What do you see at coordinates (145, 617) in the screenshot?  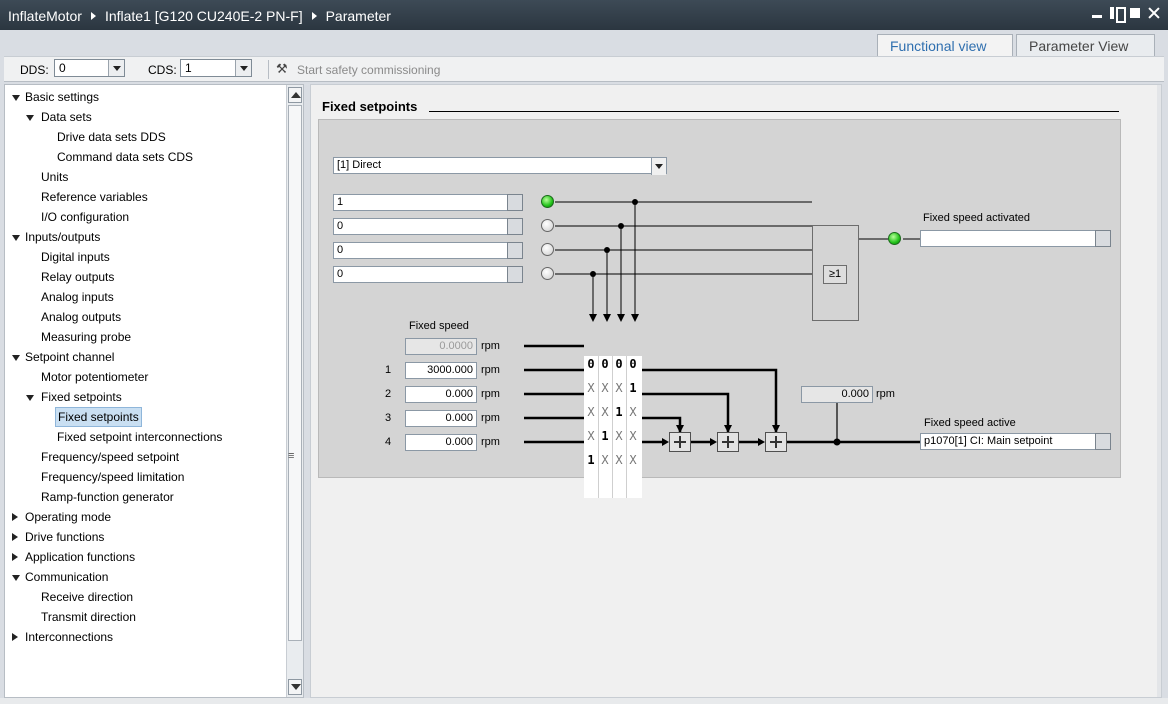 I see `tree-item: Transmit direction` at bounding box center [145, 617].